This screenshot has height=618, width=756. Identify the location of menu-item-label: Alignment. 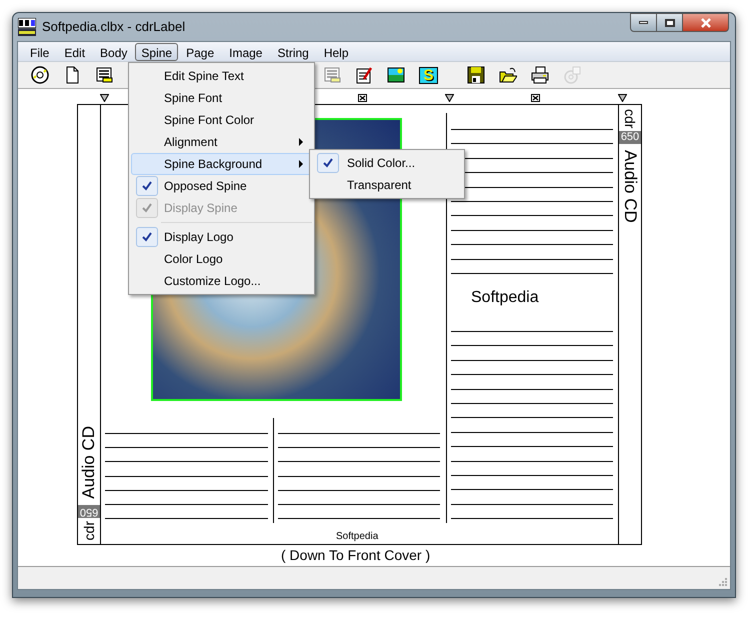
(191, 142).